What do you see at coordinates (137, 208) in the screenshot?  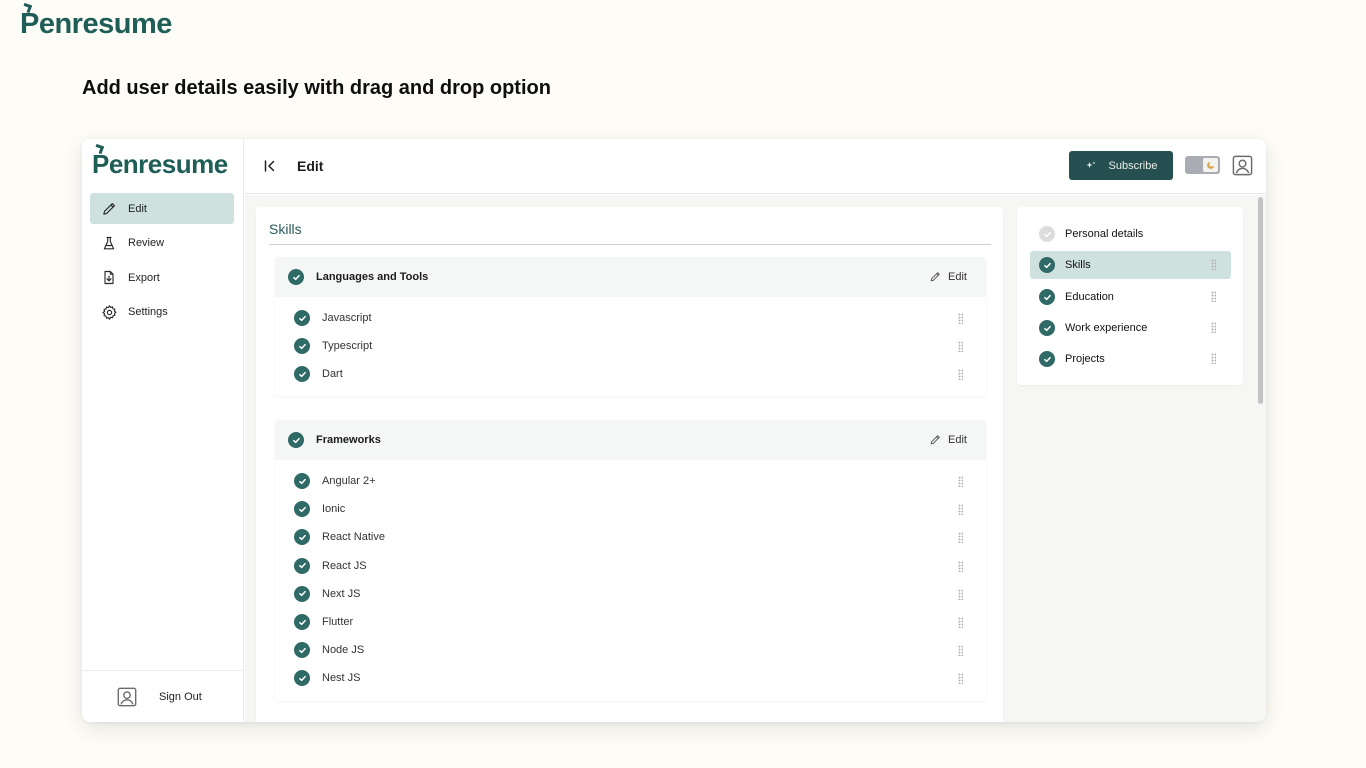 I see `sidebar-item-label: Edit` at bounding box center [137, 208].